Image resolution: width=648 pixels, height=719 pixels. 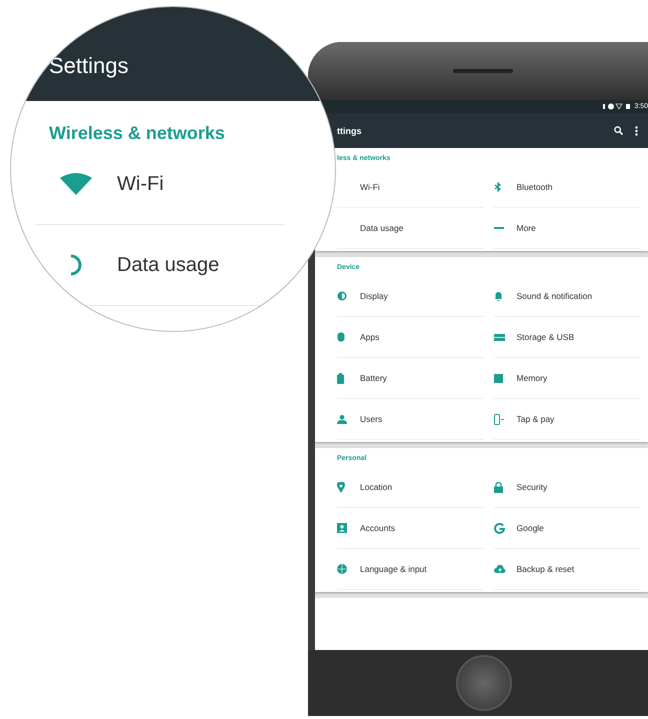 What do you see at coordinates (410, 487) in the screenshot?
I see `settings-item: Location` at bounding box center [410, 487].